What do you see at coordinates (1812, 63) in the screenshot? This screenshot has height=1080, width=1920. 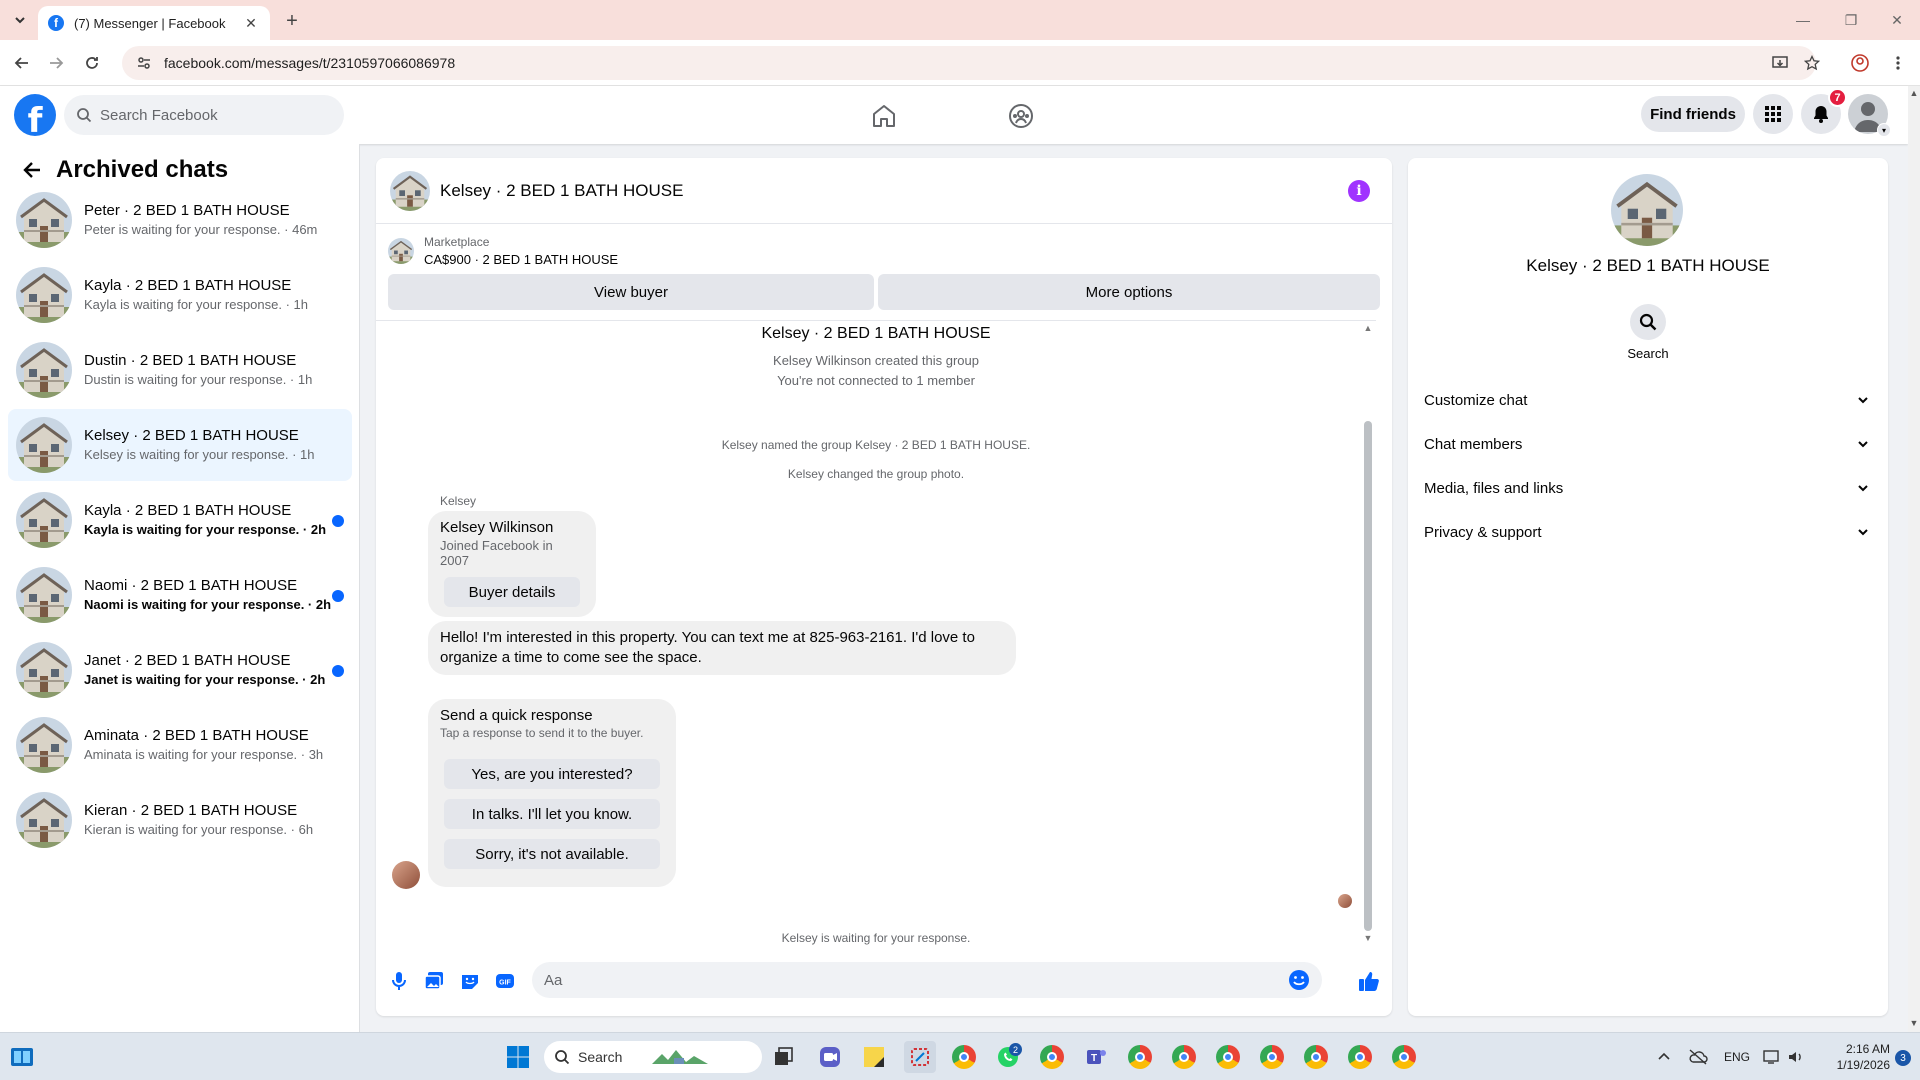 I see `bookmark-star-icon` at bounding box center [1812, 63].